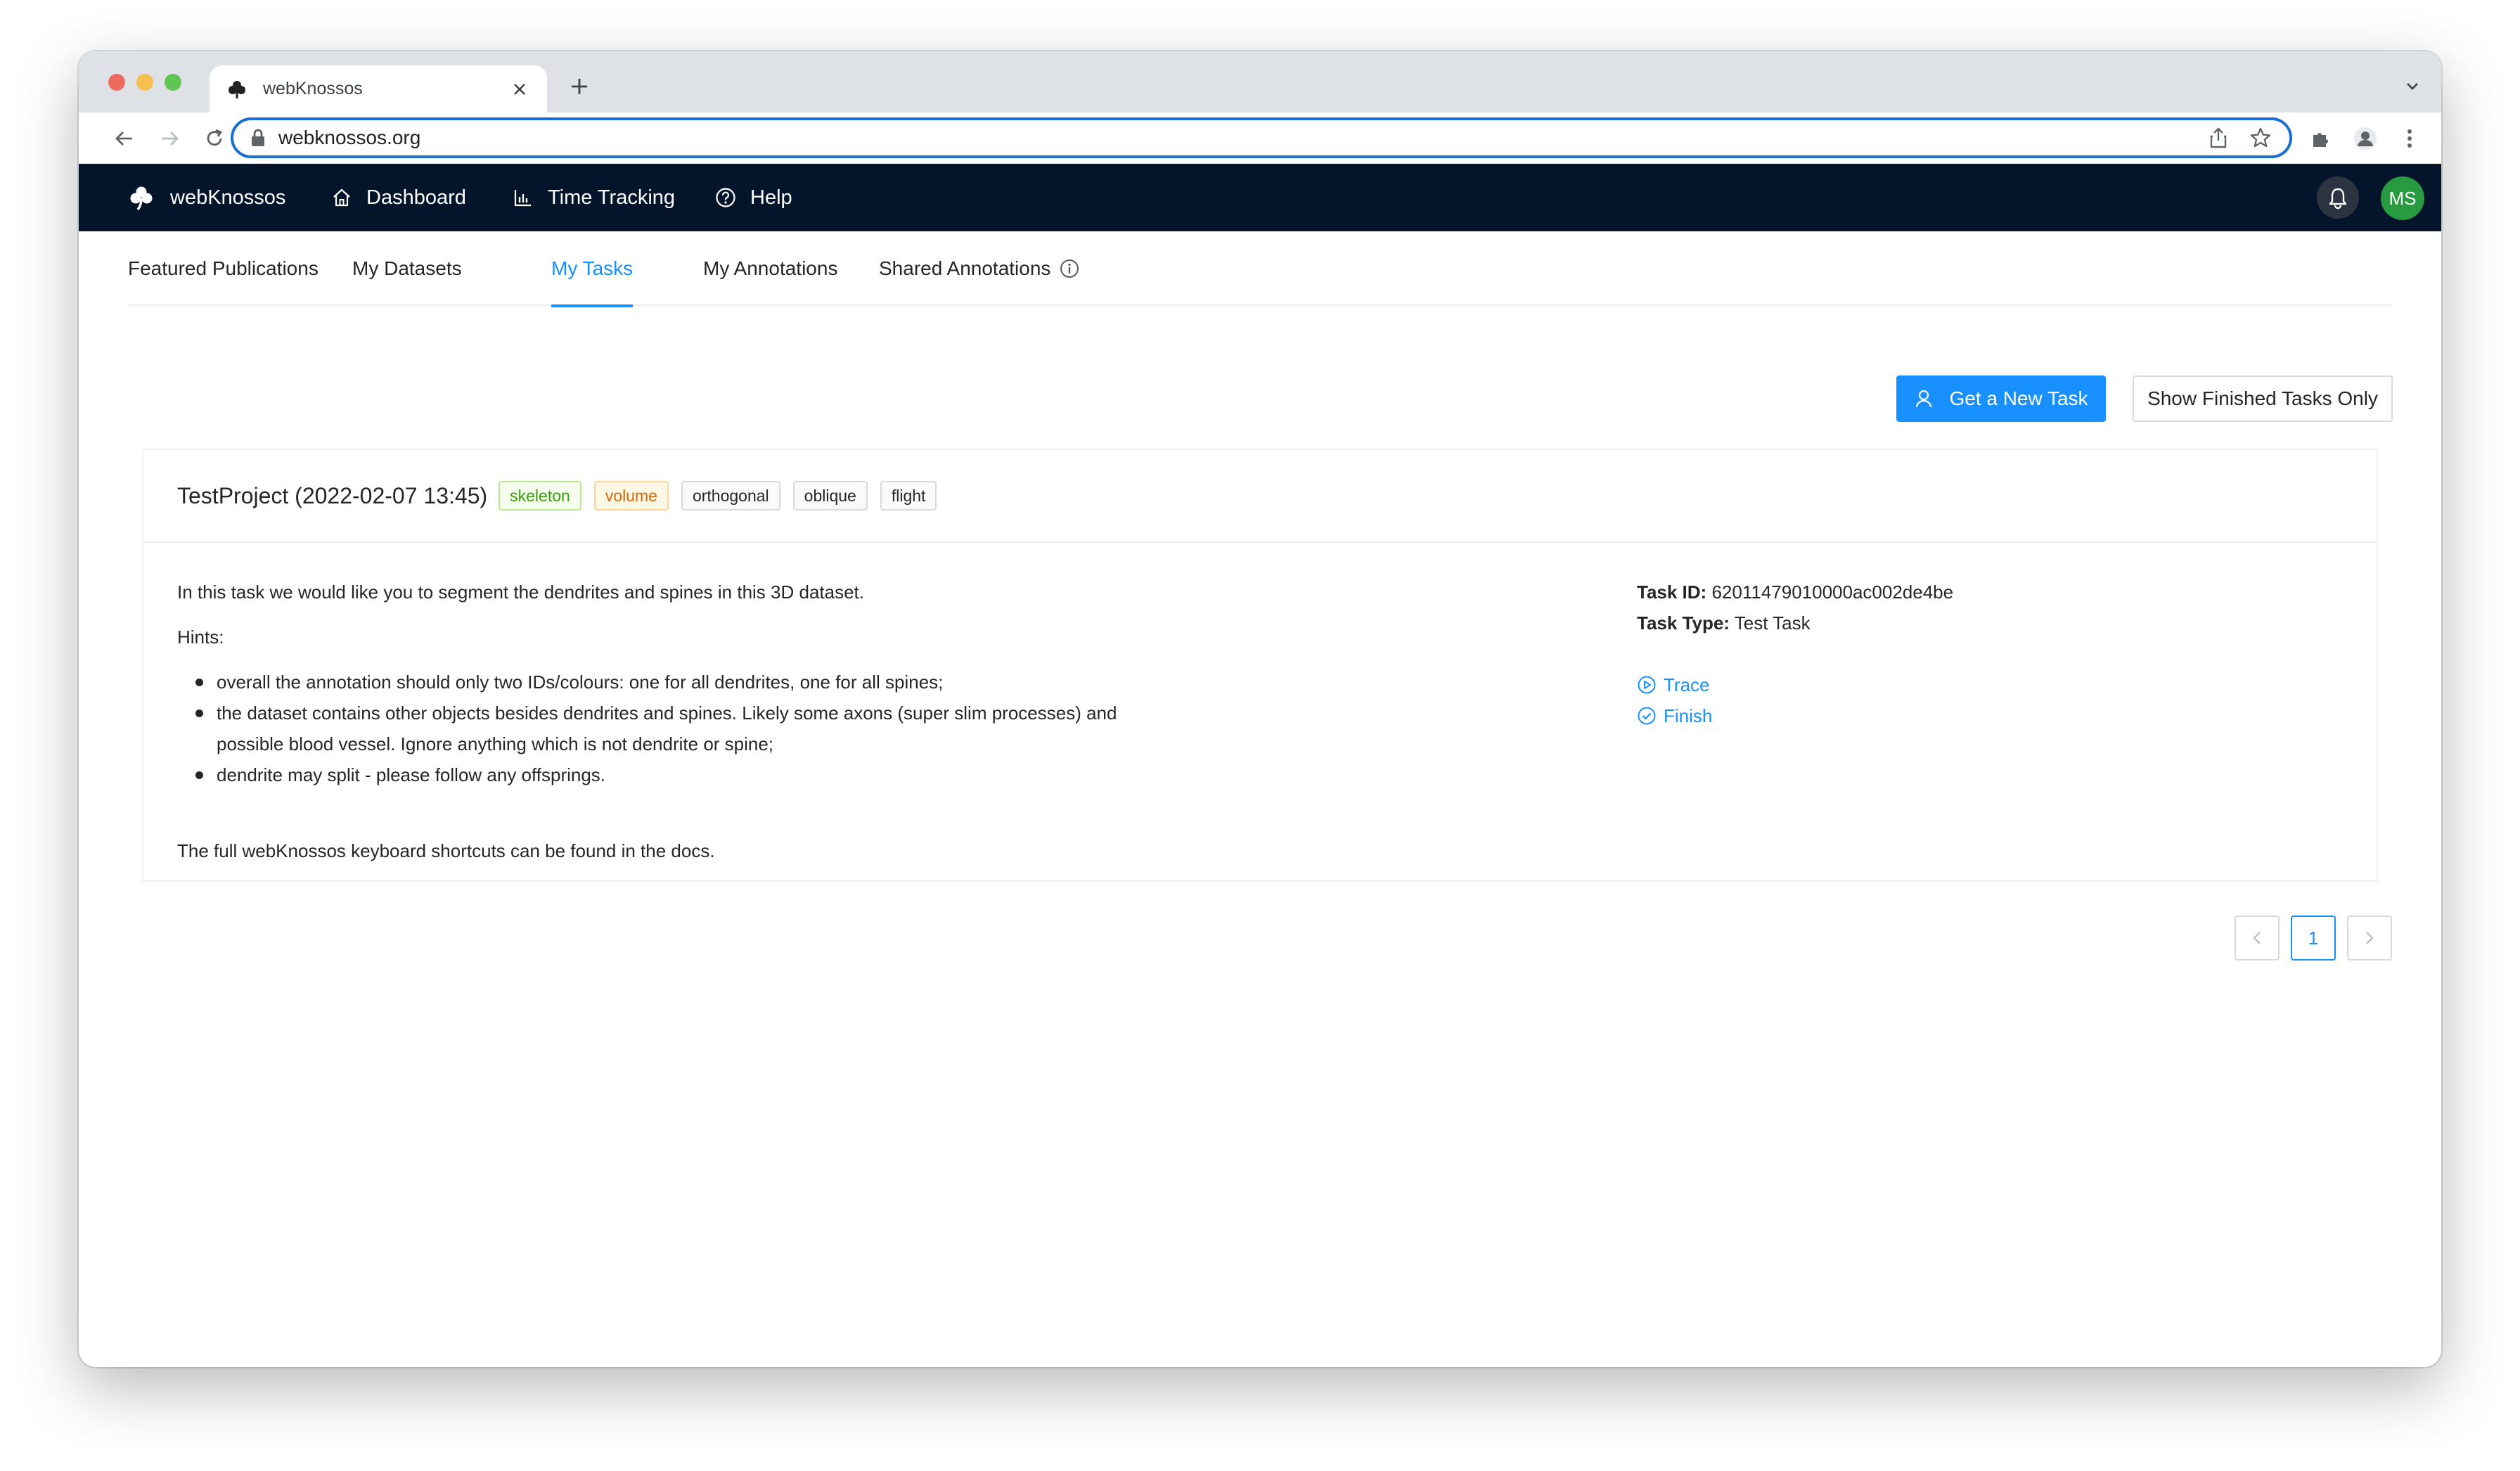  I want to click on notifications-bell-icon, so click(2338, 197).